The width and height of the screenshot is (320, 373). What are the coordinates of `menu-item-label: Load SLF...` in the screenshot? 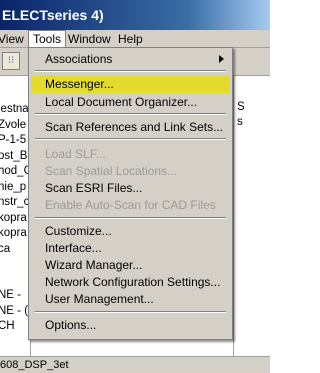 It's located at (75, 154).